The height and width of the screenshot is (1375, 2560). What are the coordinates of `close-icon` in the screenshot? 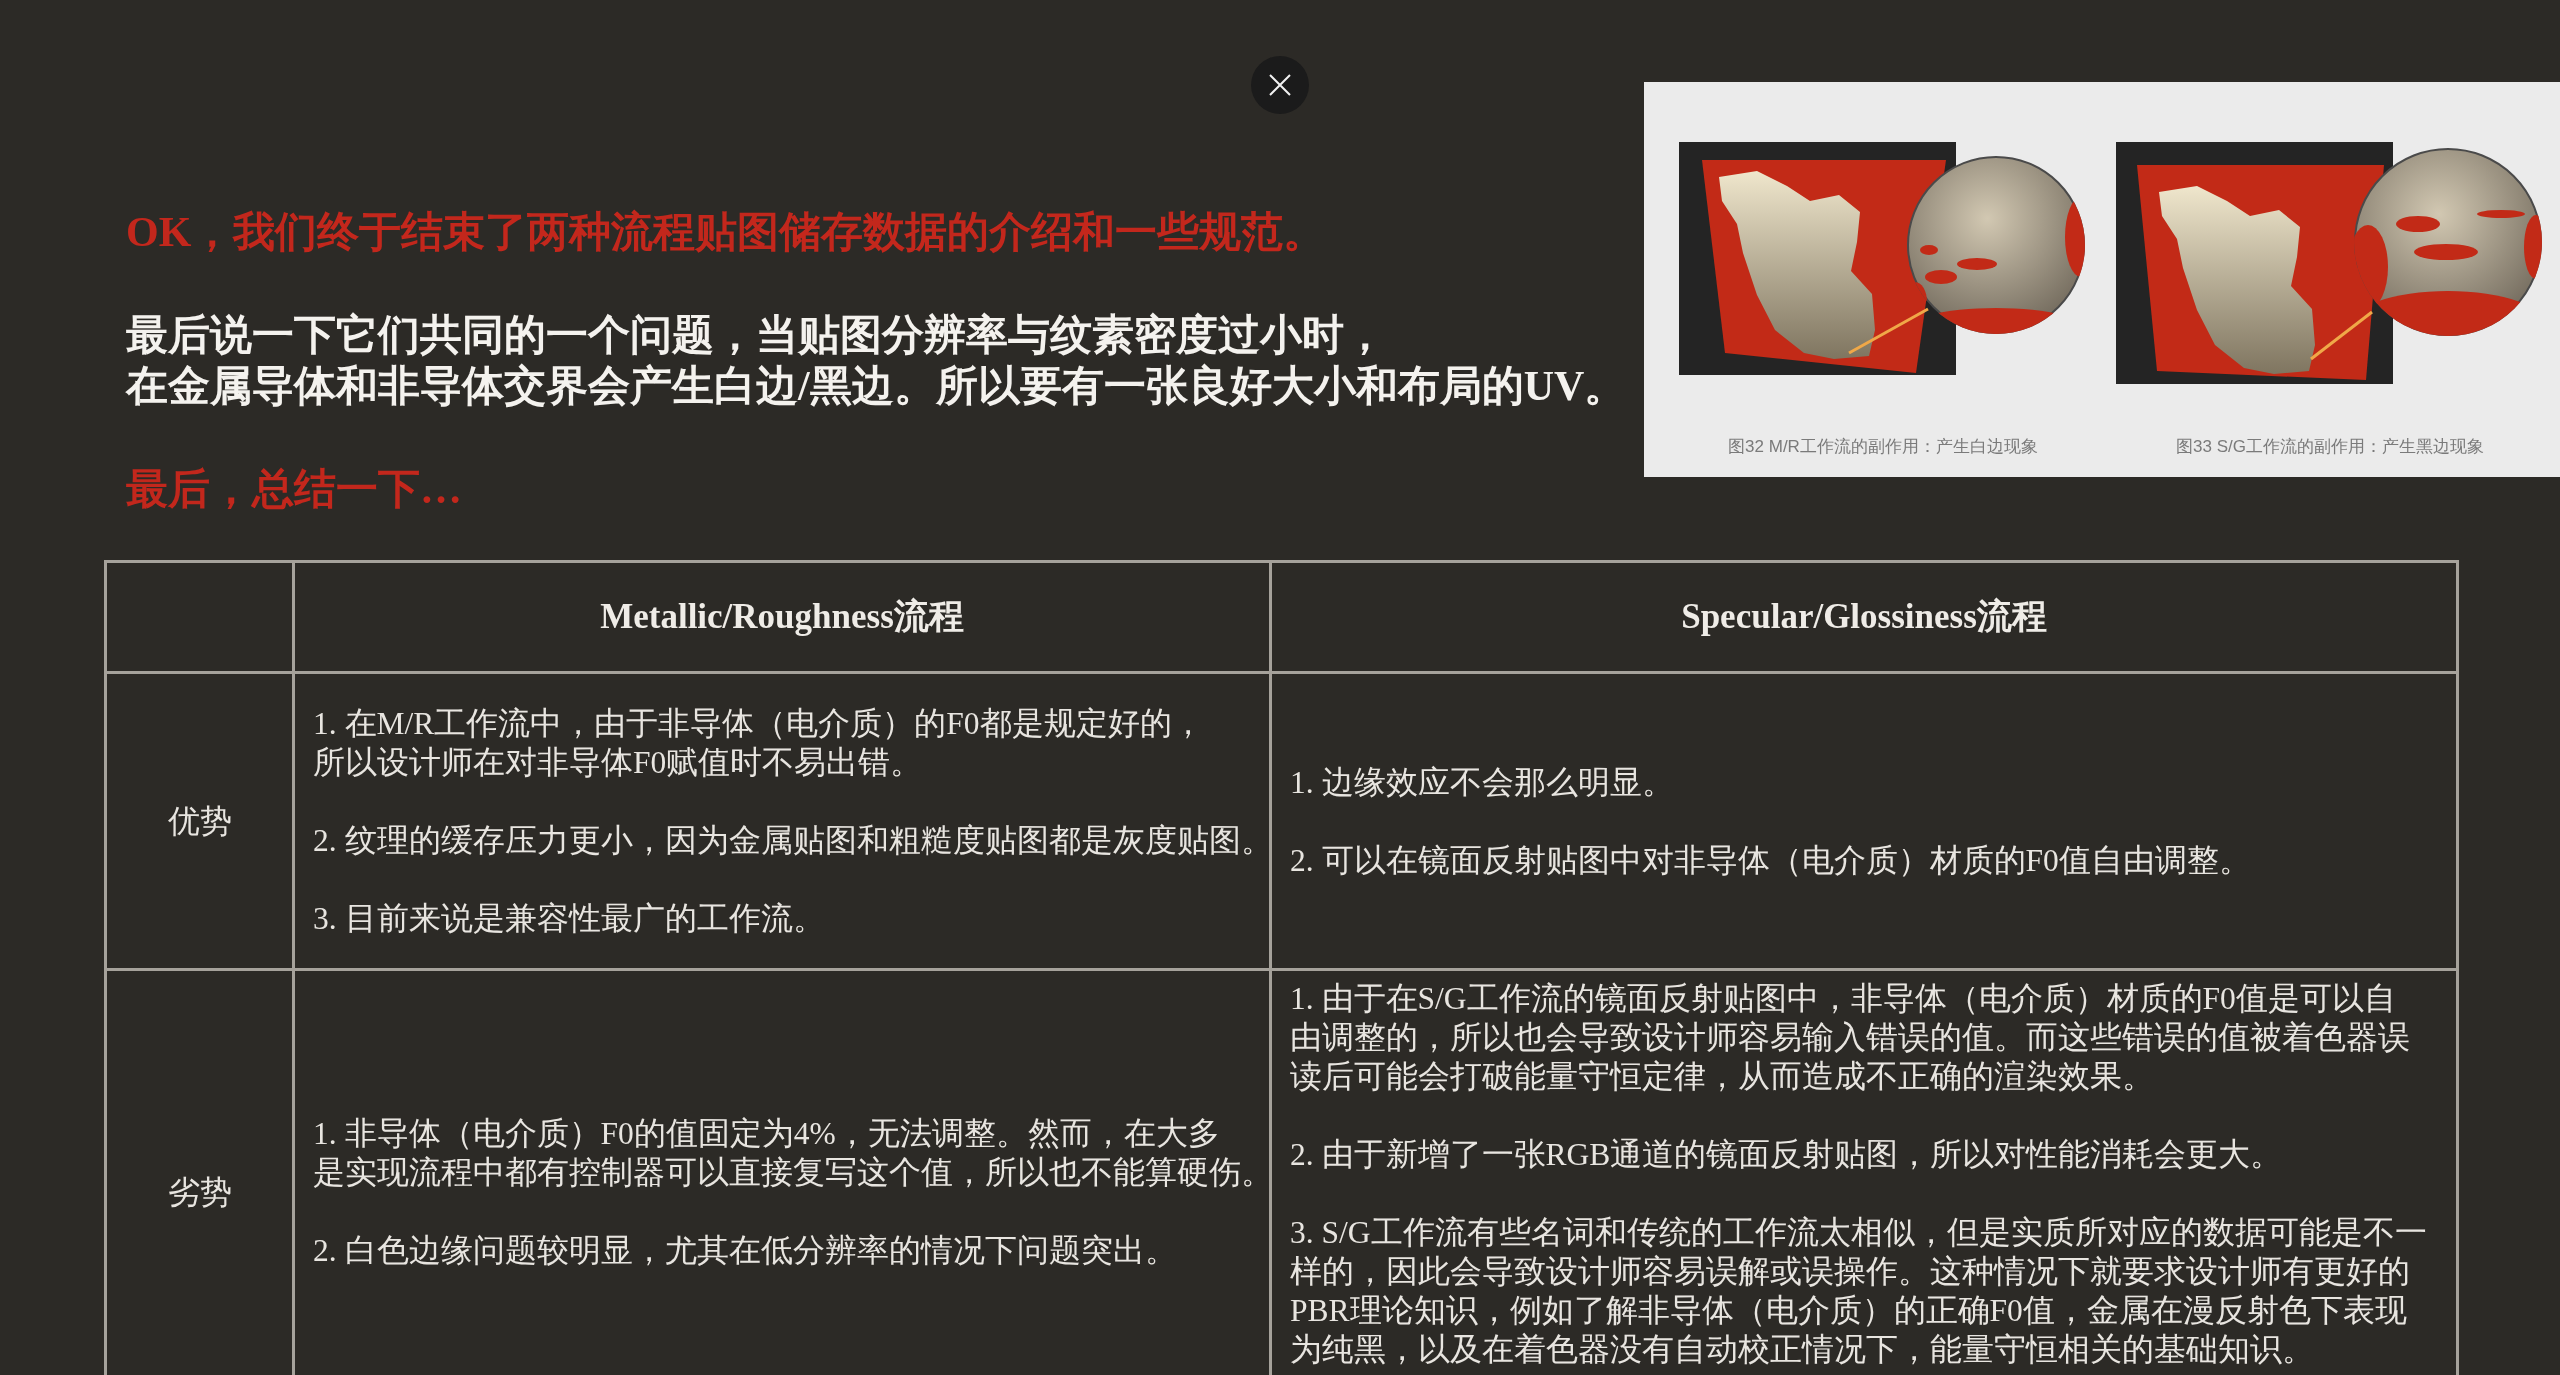 It's located at (1280, 85).